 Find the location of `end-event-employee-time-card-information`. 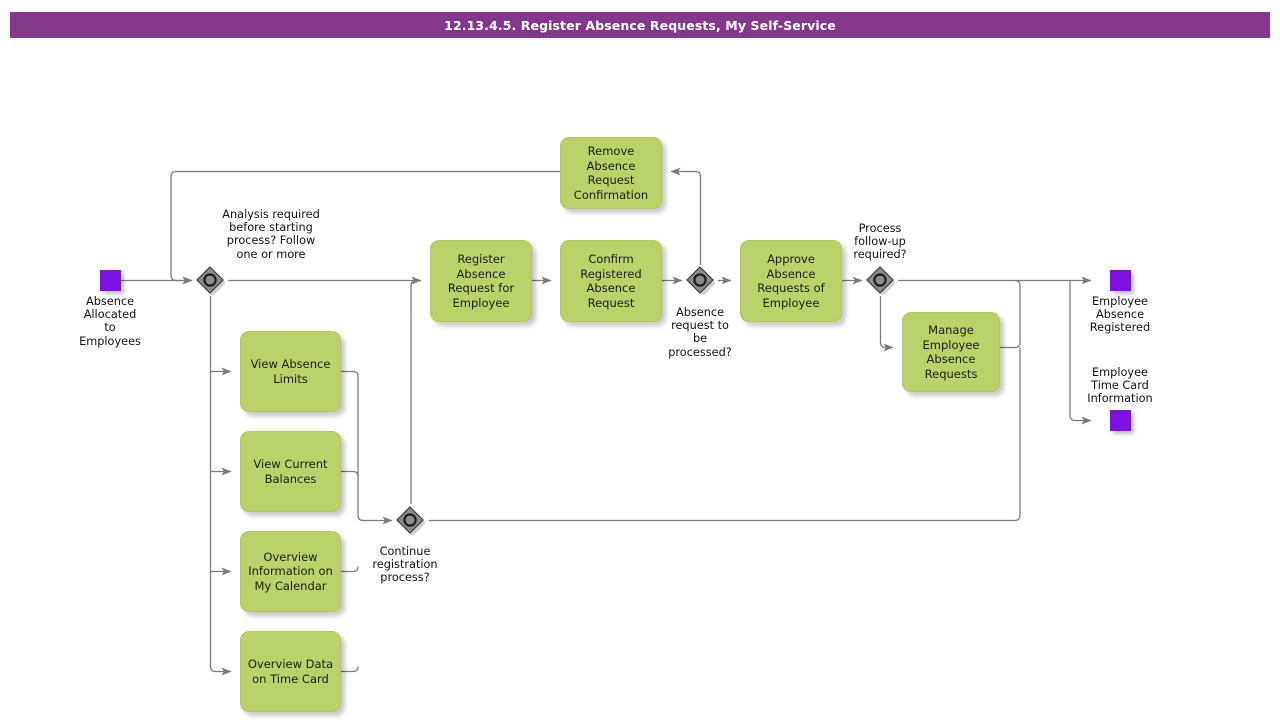

end-event-employee-time-card-information is located at coordinates (1120, 420).